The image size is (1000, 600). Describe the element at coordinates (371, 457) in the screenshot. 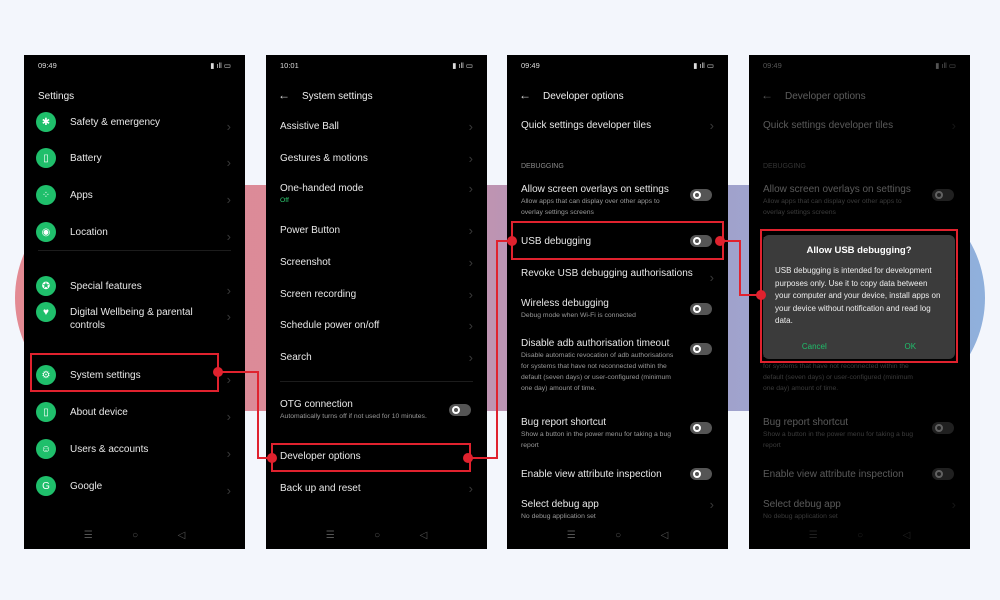

I see `highlight-developer-options` at that location.